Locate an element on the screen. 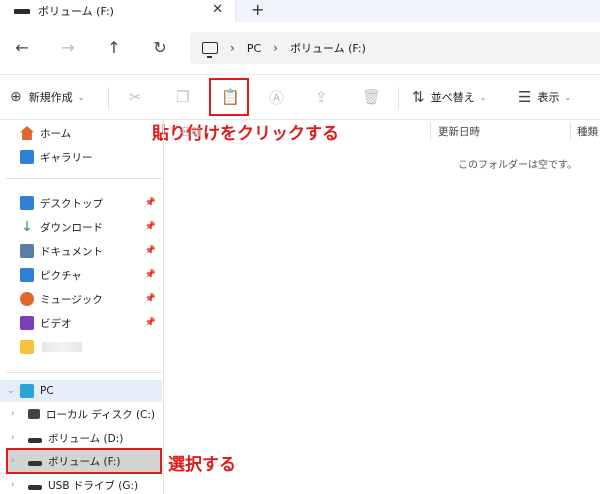 Image resolution: width=600 pixels, height=494 pixels. delete-button: 🗑 is located at coordinates (371, 97).